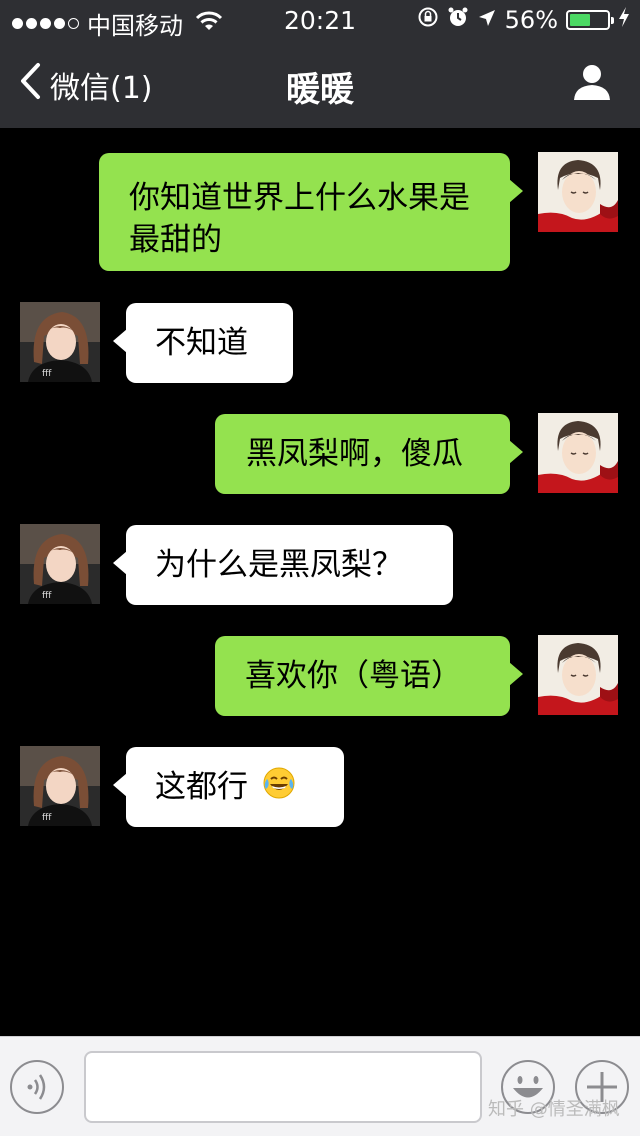 This screenshot has height=1136, width=640. What do you see at coordinates (580, 20) in the screenshot?
I see `battery-fill` at bounding box center [580, 20].